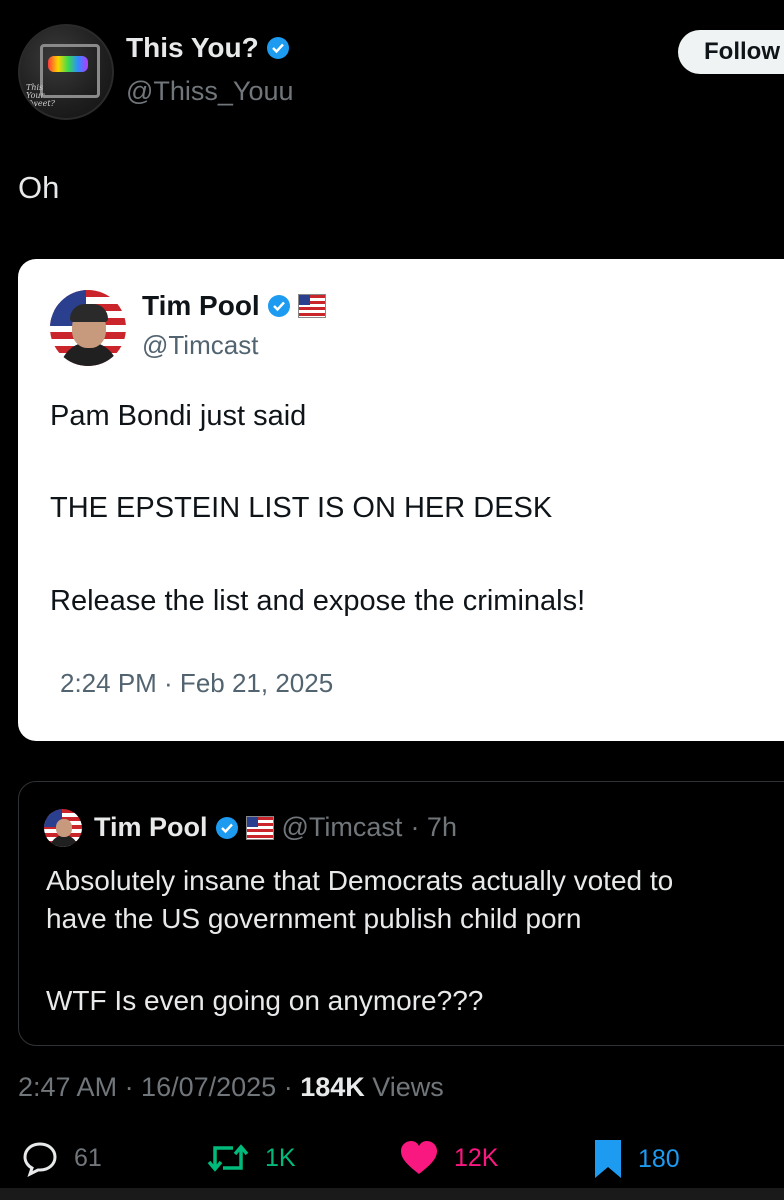 Image resolution: width=784 pixels, height=1200 pixels. I want to click on embedded-text-line: THE EPSTEIN LIST IS ON HER DESK, so click(301, 508).